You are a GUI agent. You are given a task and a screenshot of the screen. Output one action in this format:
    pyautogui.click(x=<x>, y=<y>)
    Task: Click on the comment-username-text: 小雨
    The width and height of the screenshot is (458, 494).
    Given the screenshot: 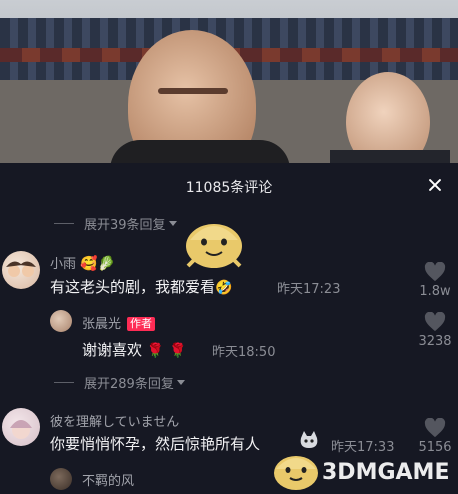 What is the action you would take?
    pyautogui.click(x=63, y=264)
    